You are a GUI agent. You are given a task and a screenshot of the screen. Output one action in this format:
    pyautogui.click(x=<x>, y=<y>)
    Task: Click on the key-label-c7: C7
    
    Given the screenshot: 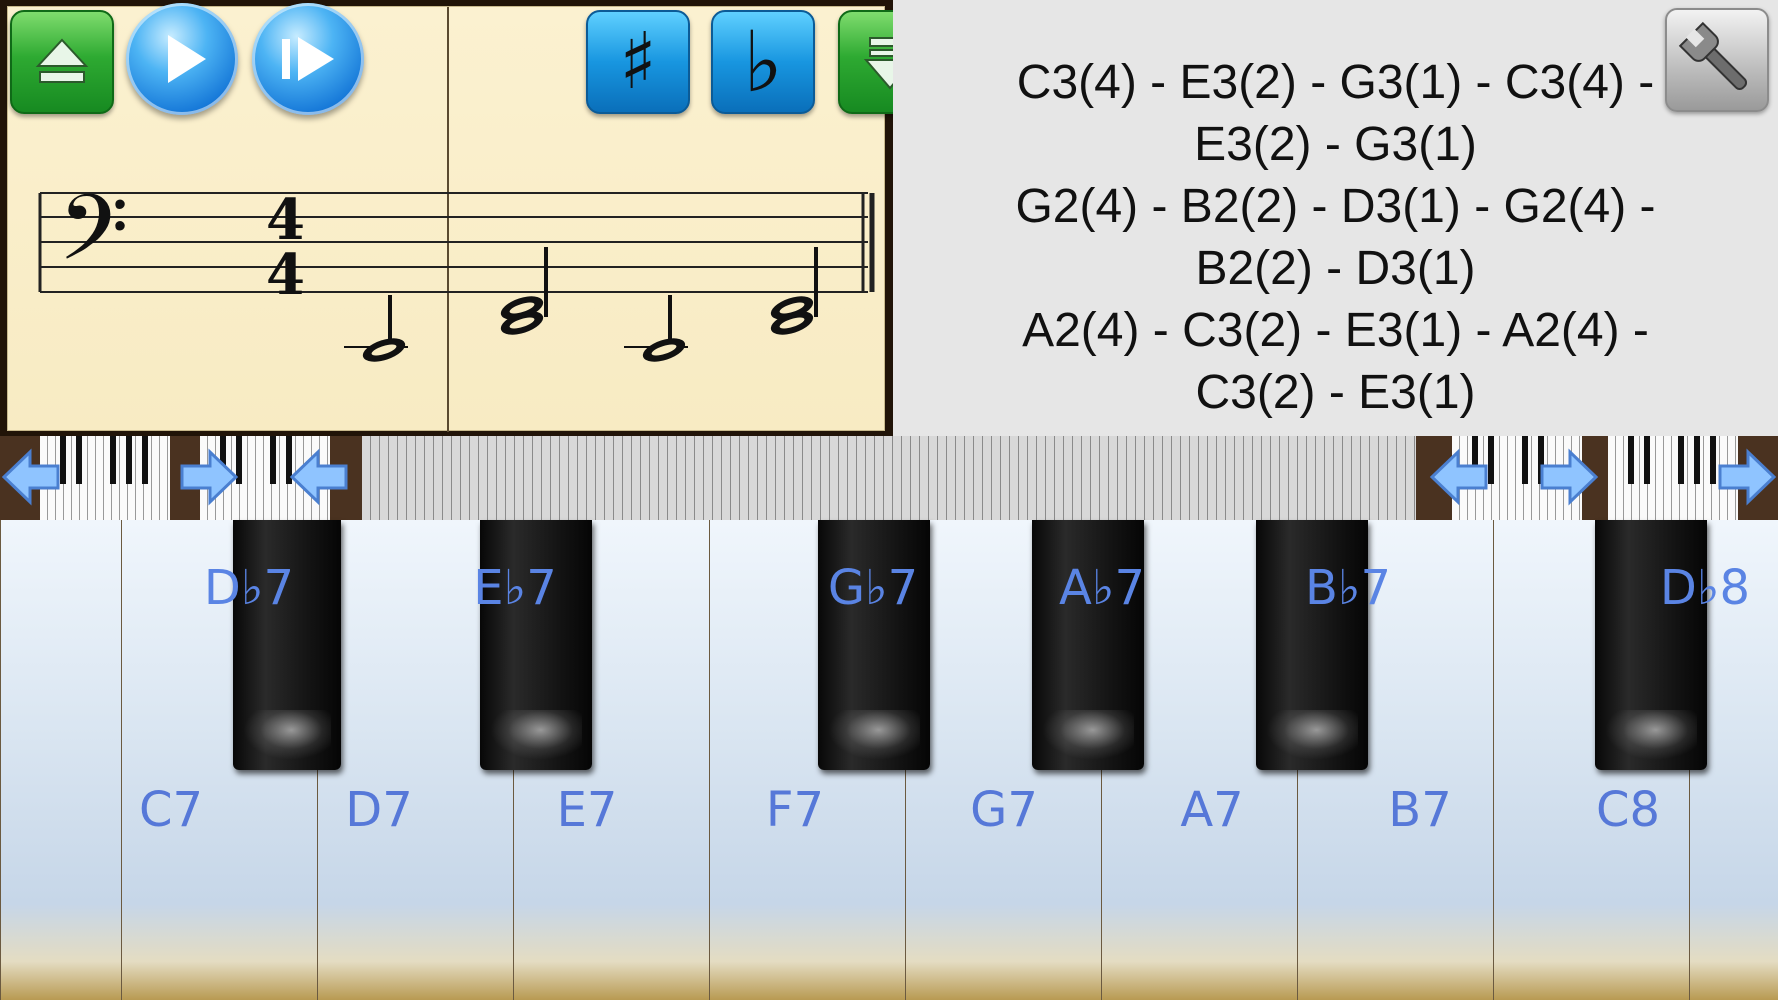 What is the action you would take?
    pyautogui.click(x=171, y=810)
    